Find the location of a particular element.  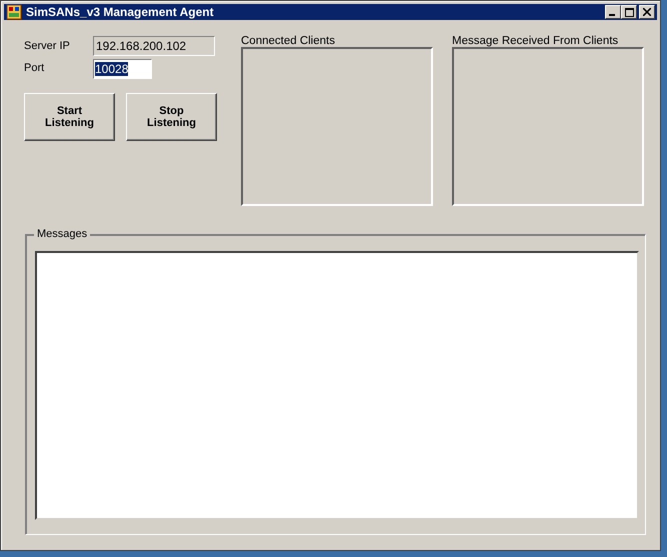

list-label: Connected Clients is located at coordinates (288, 41).